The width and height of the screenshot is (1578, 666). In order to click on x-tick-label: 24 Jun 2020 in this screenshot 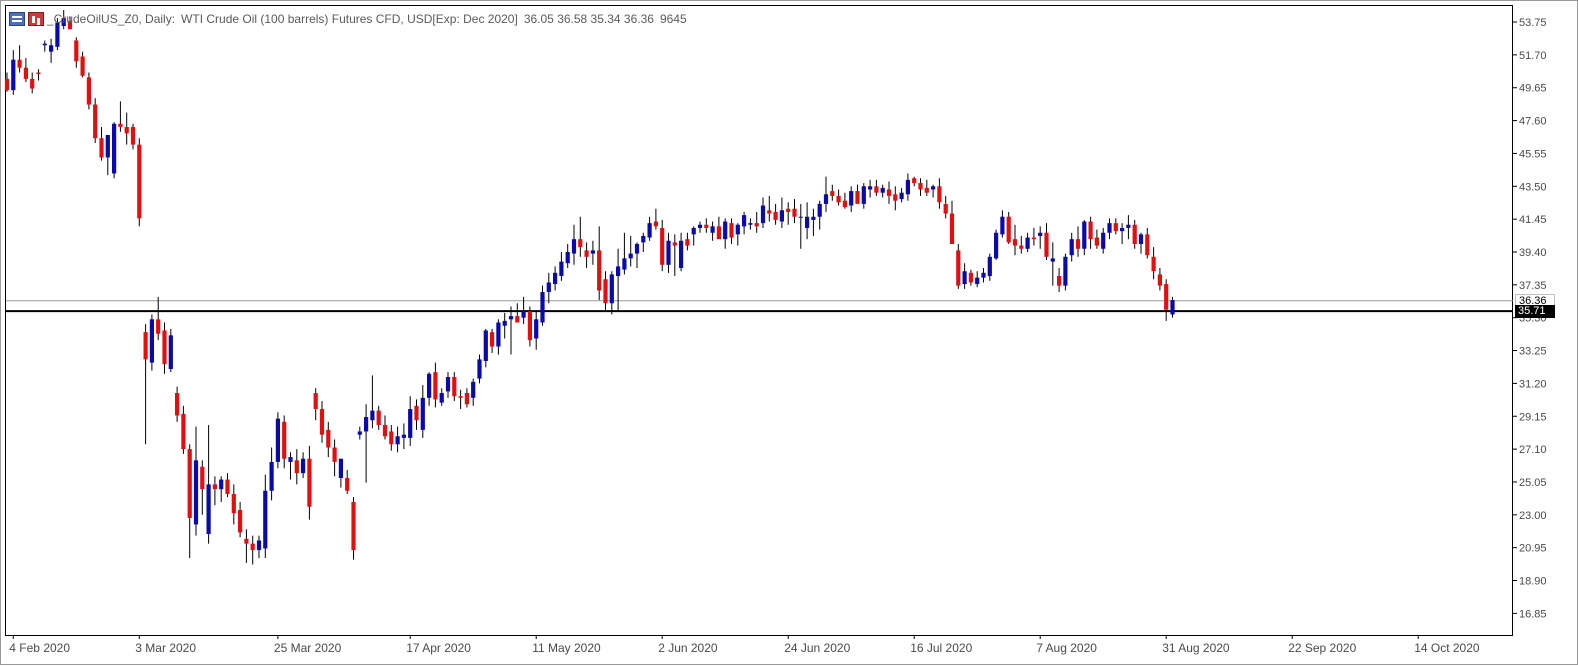, I will do `click(817, 648)`.